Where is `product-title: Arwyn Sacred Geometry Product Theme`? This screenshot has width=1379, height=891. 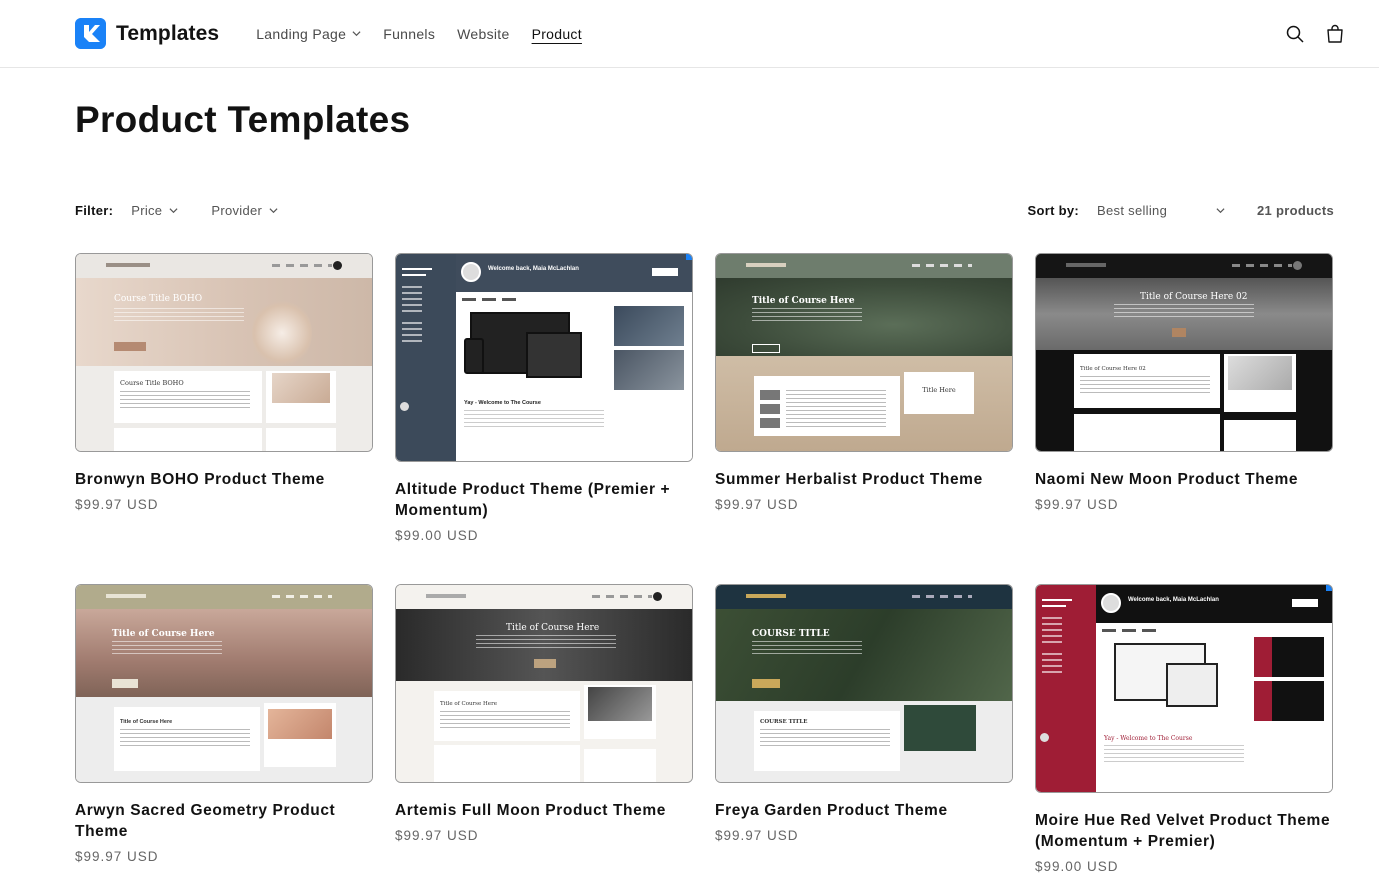
product-title: Arwyn Sacred Geometry Product Theme is located at coordinates (224, 821).